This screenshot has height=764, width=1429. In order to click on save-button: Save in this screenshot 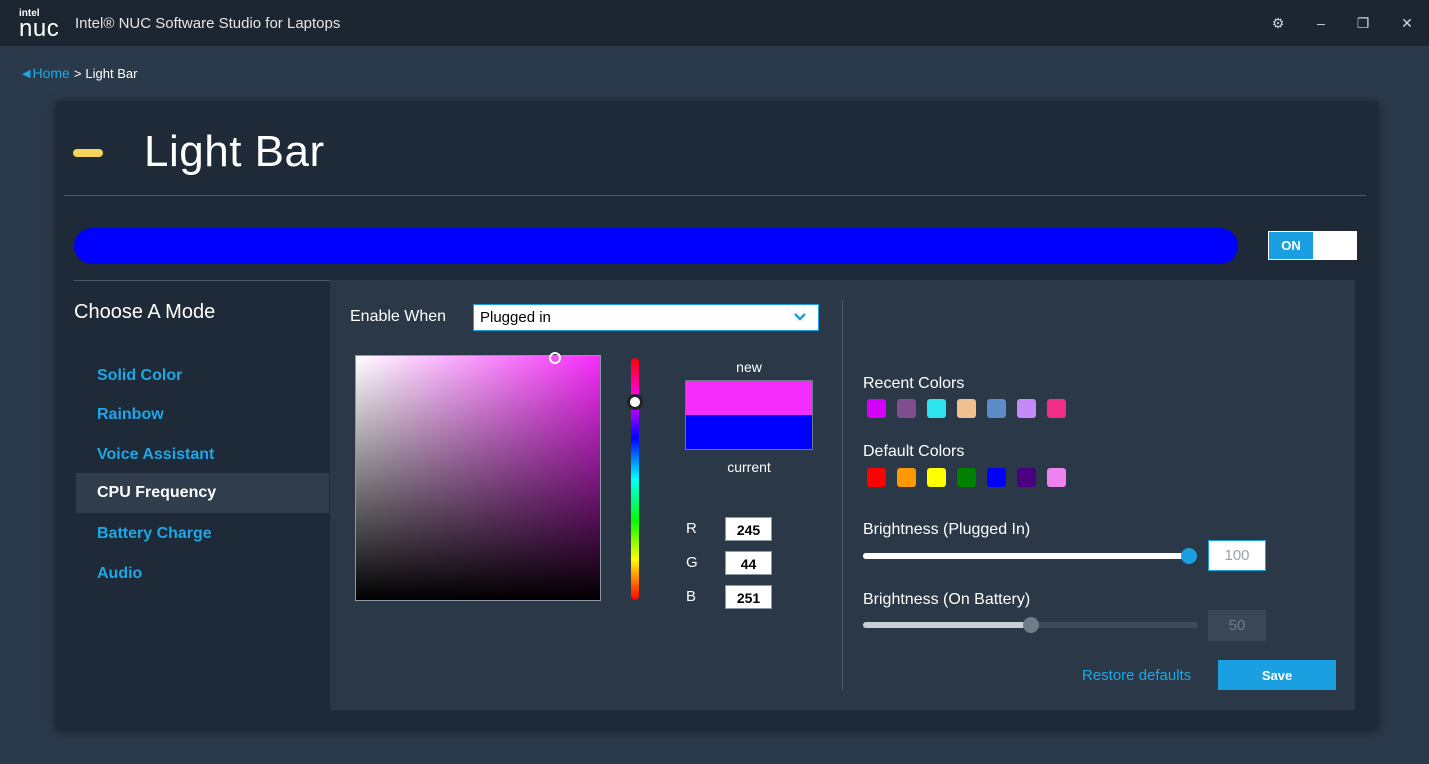, I will do `click(1277, 675)`.